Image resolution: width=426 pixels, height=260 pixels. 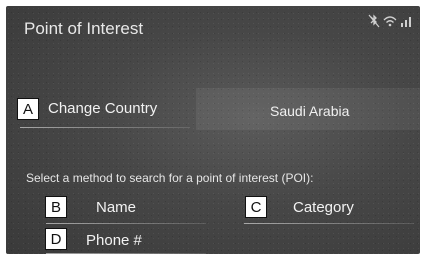 I want to click on status-icons, so click(x=390, y=21).